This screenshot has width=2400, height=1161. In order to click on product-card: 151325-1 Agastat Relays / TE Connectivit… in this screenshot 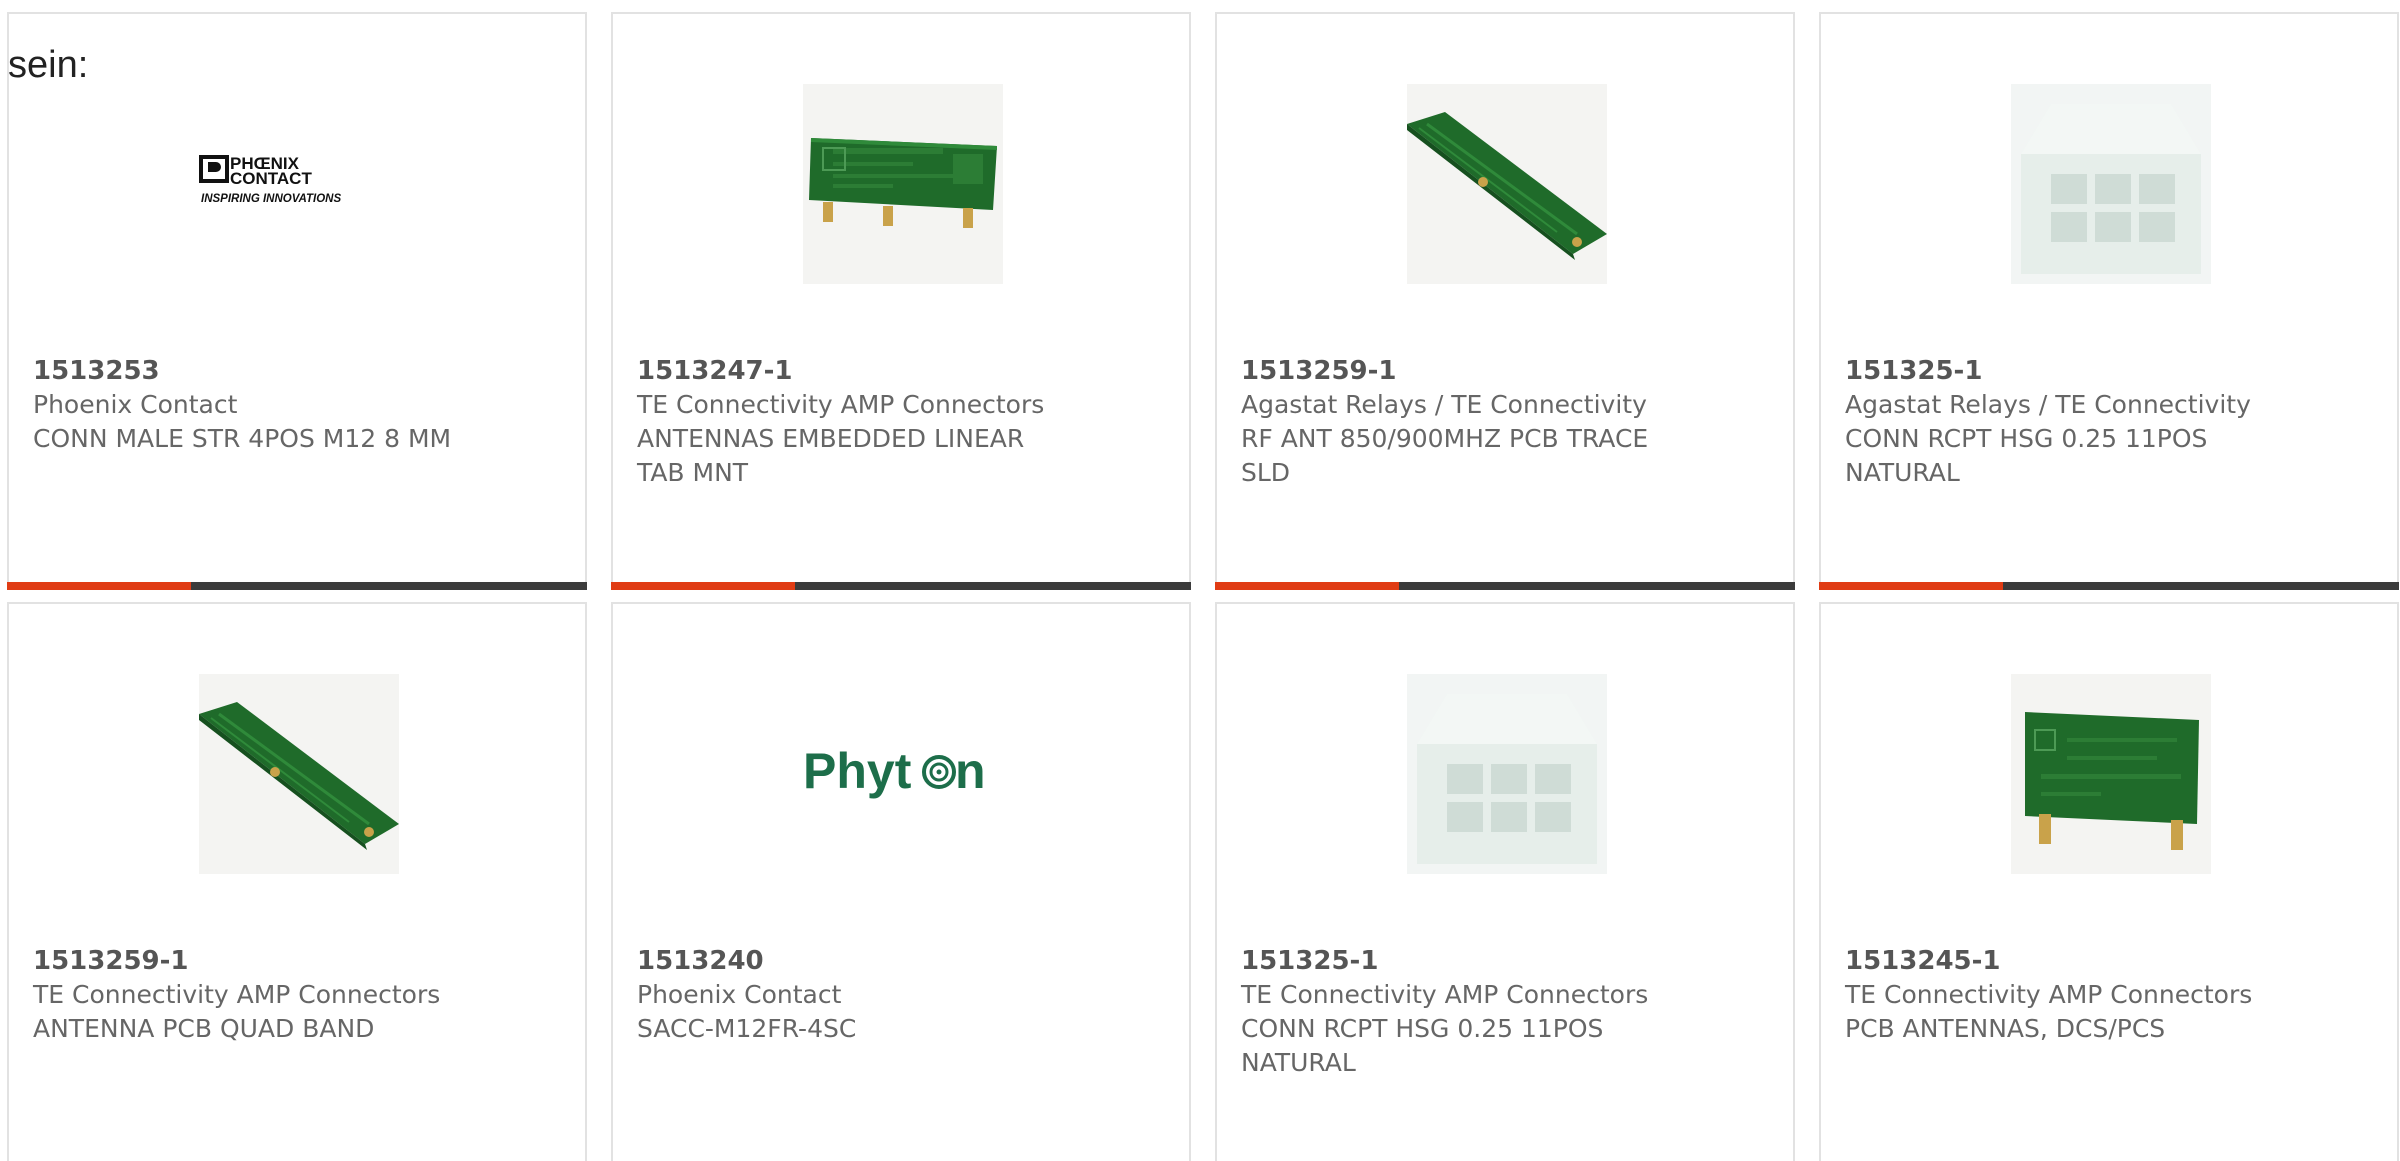, I will do `click(2109, 301)`.